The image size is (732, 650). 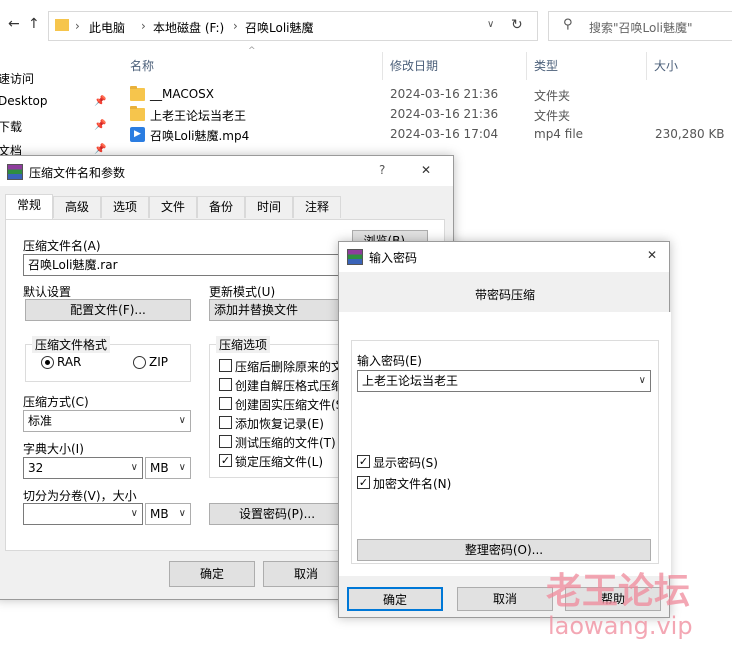 I want to click on breadcrumb-drive: 本地磁盘 (F:), so click(x=188, y=27).